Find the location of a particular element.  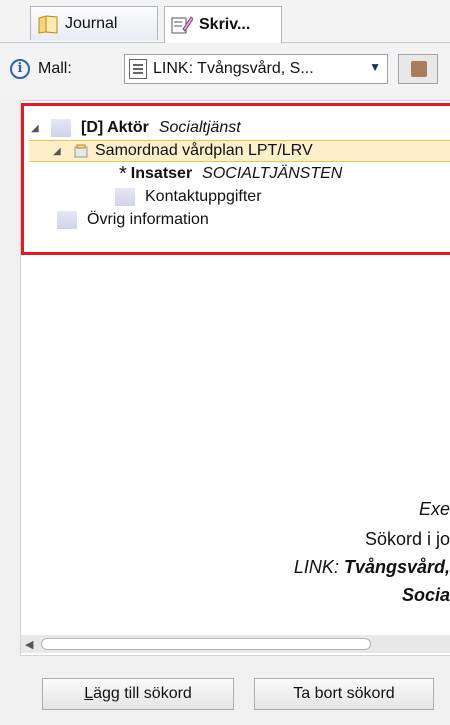

scrollbar-thumb is located at coordinates (206, 644).